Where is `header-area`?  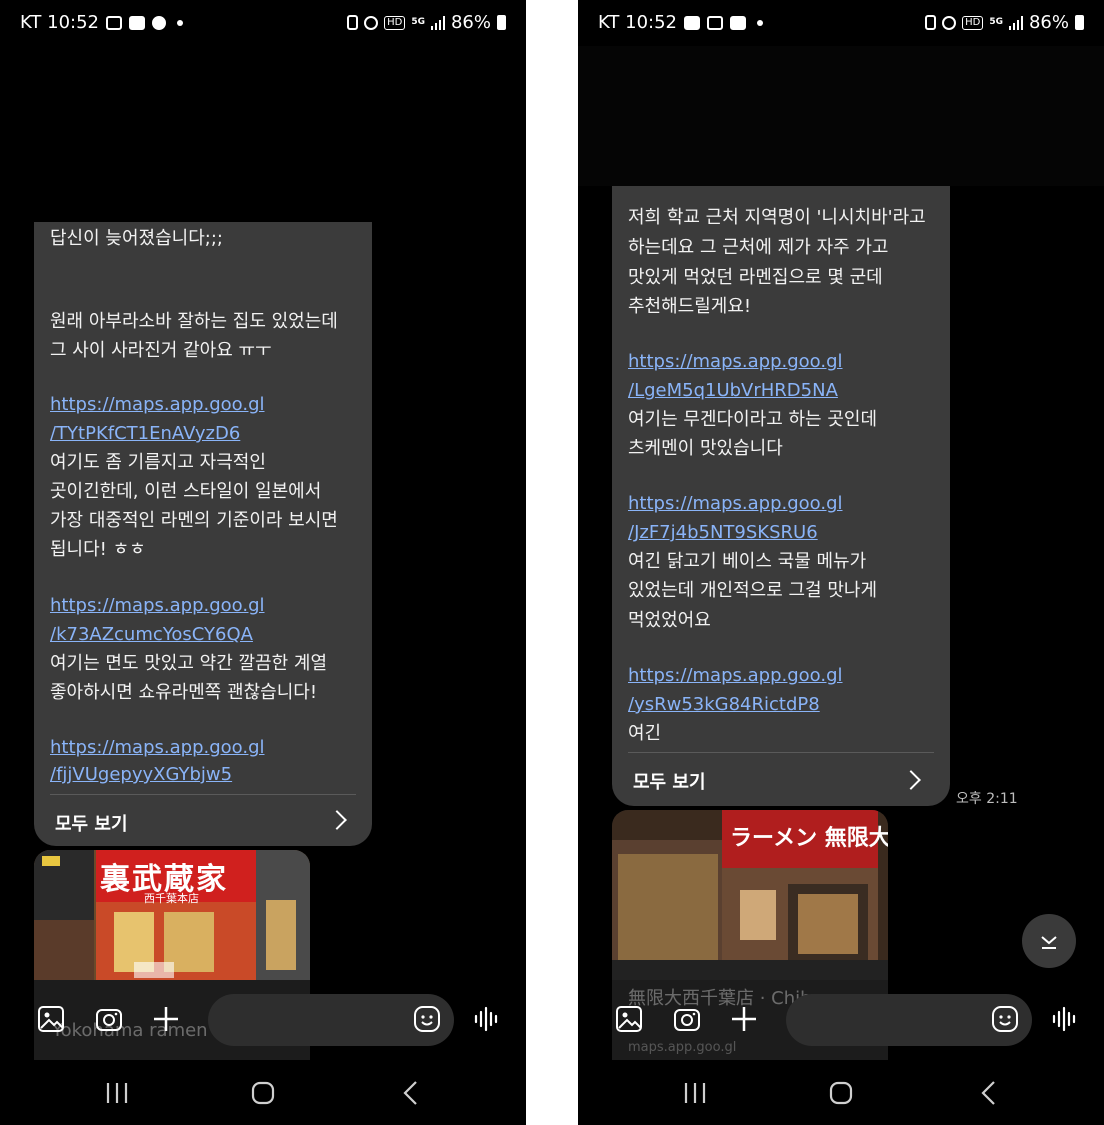 header-area is located at coordinates (841, 116).